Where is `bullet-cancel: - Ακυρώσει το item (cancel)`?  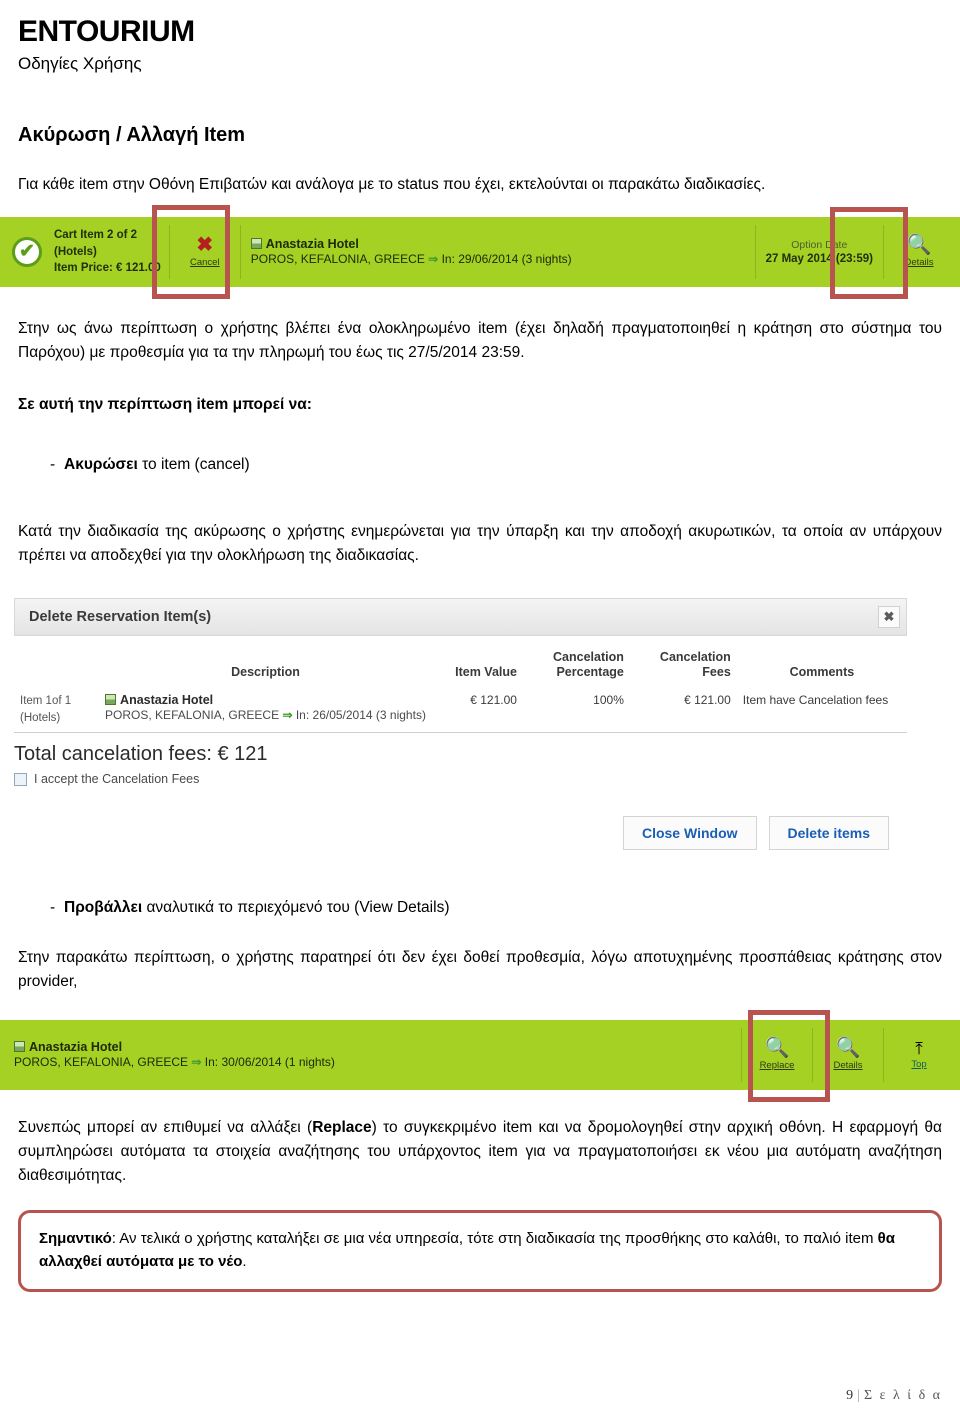 bullet-cancel: - Ακυρώσει το item (cancel) is located at coordinates (480, 464).